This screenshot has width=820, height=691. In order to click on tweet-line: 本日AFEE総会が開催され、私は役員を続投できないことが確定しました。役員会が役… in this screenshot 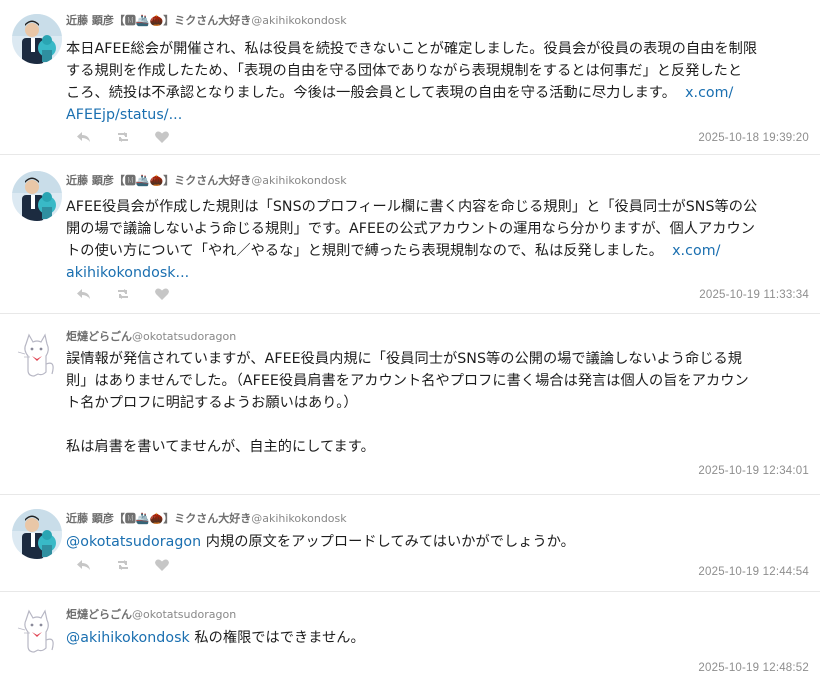, I will do `click(412, 49)`.